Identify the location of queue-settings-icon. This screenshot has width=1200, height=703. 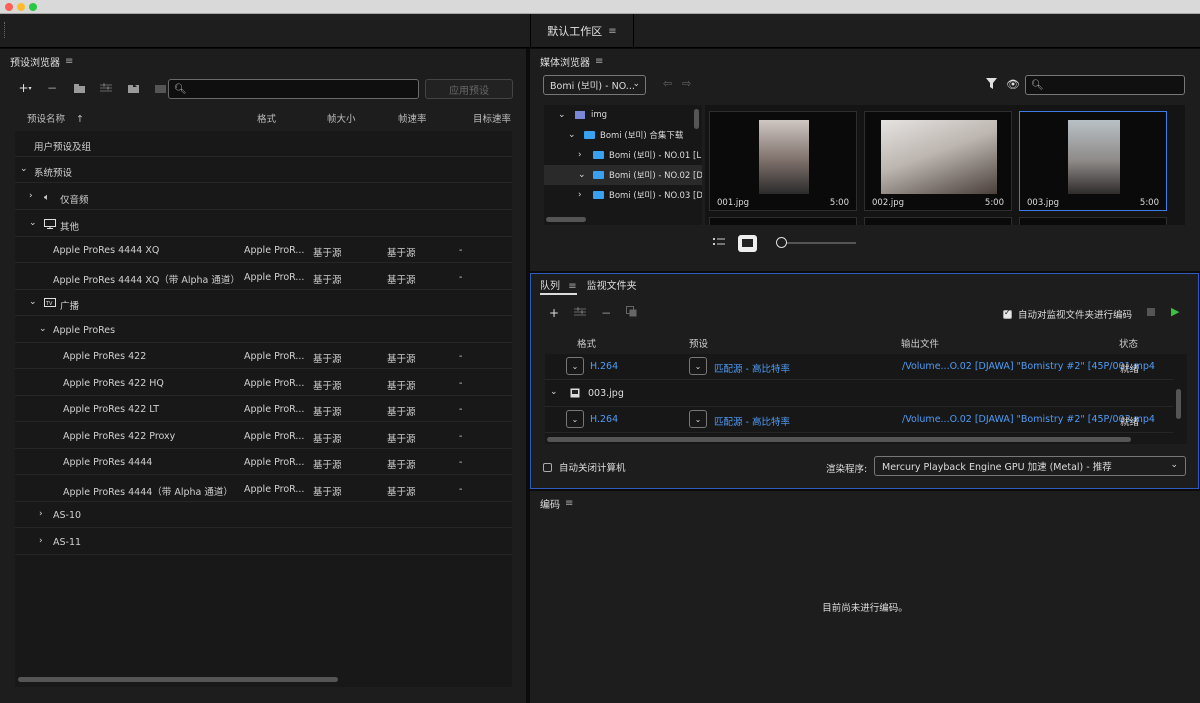
(580, 313).